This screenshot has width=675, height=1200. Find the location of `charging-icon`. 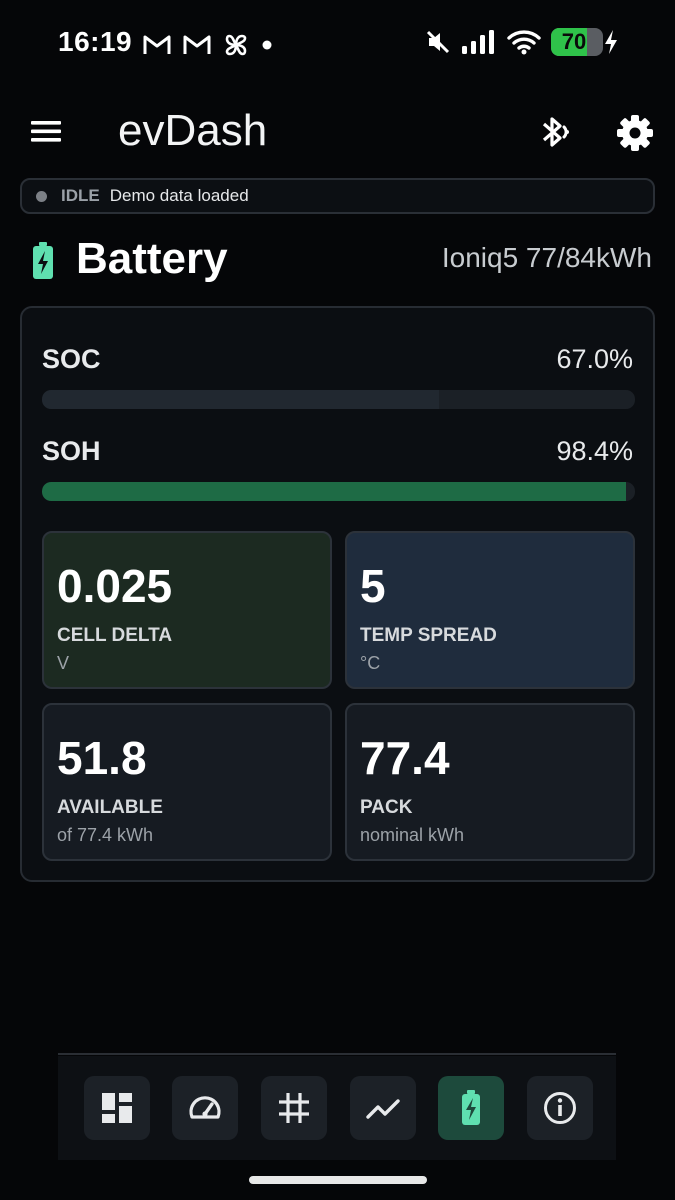

charging-icon is located at coordinates (611, 42).